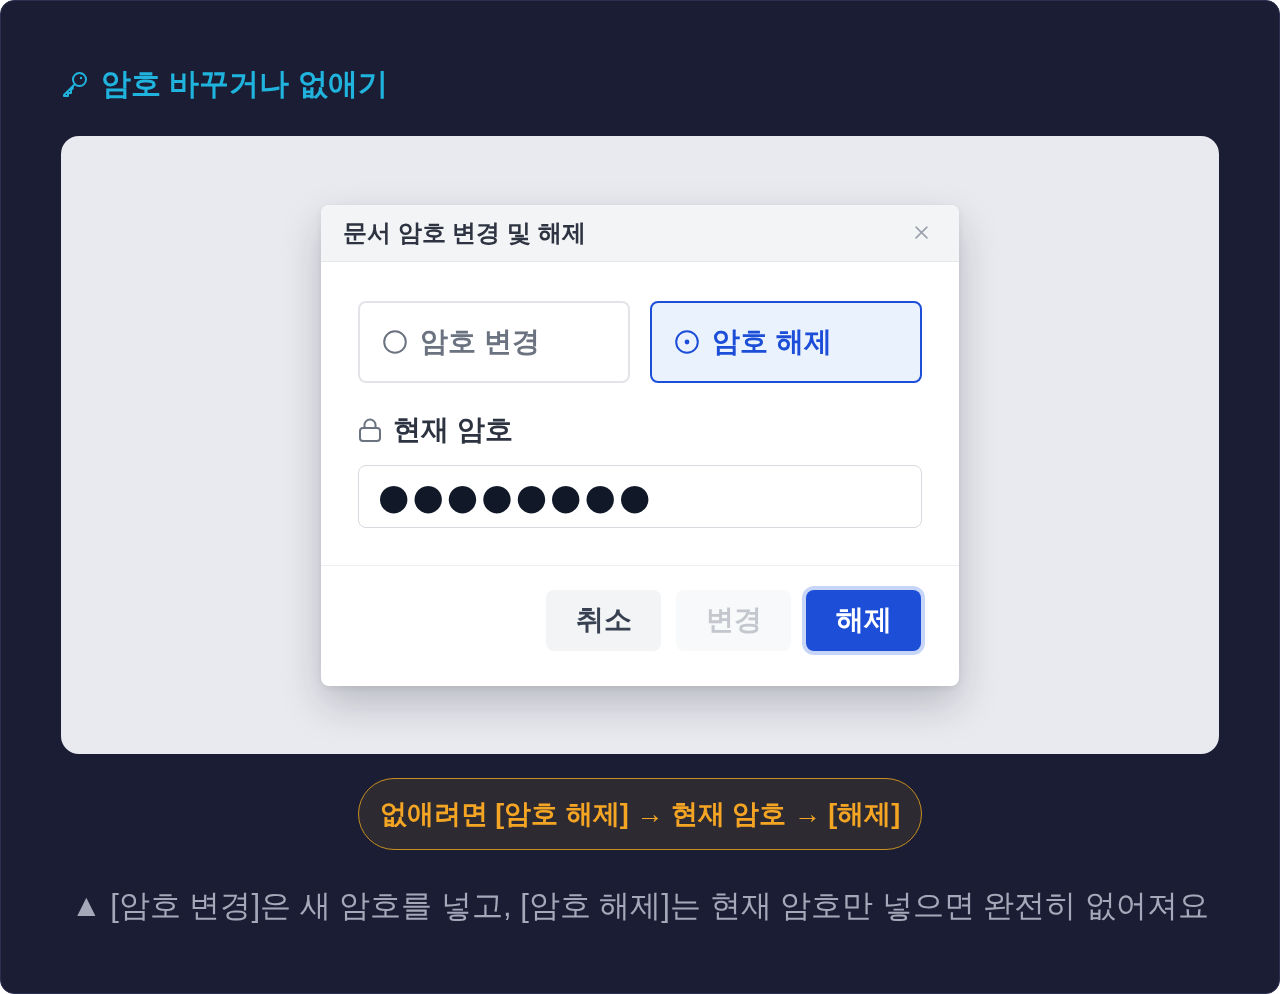 The width and height of the screenshot is (1280, 994). What do you see at coordinates (640, 496) in the screenshot?
I see `password-field: ●●●●●●●●` at bounding box center [640, 496].